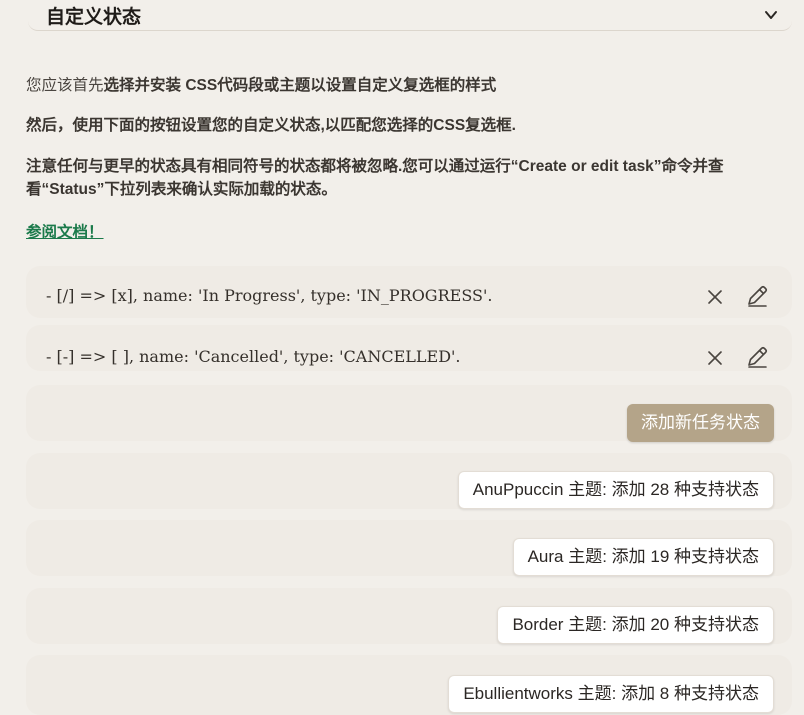  I want to click on theme-row: Aura 主题: 添加 19 种支持状态, so click(409, 548).